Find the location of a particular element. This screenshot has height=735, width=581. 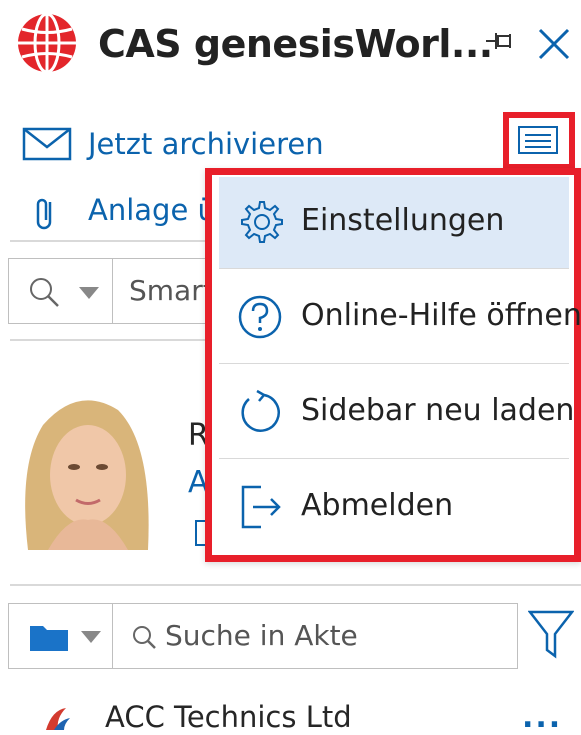

menu-item-settings: Einstellungen is located at coordinates (394, 223).